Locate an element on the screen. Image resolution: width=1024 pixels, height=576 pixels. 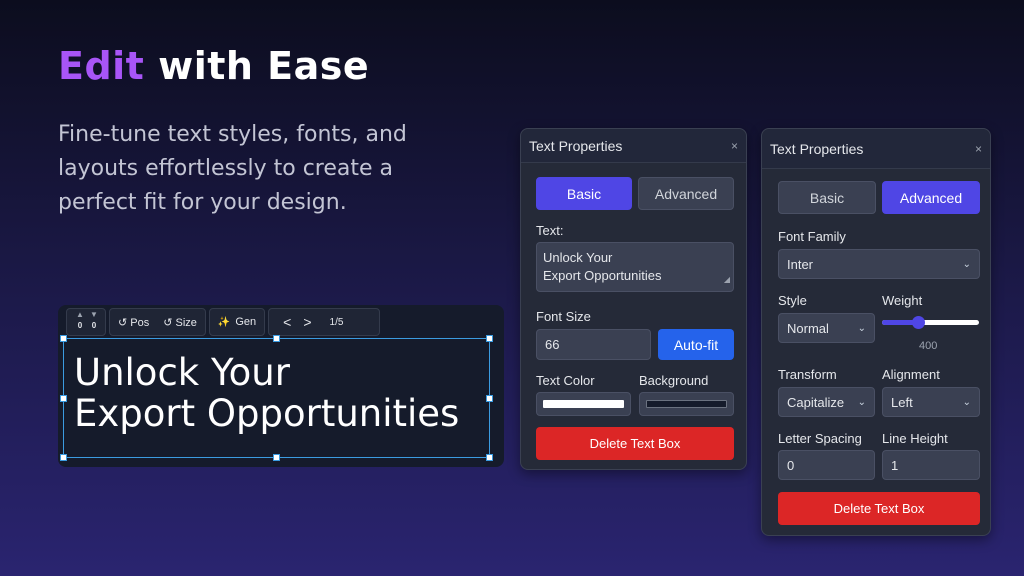
transform-select: Capitalize ⌄ is located at coordinates (826, 402).